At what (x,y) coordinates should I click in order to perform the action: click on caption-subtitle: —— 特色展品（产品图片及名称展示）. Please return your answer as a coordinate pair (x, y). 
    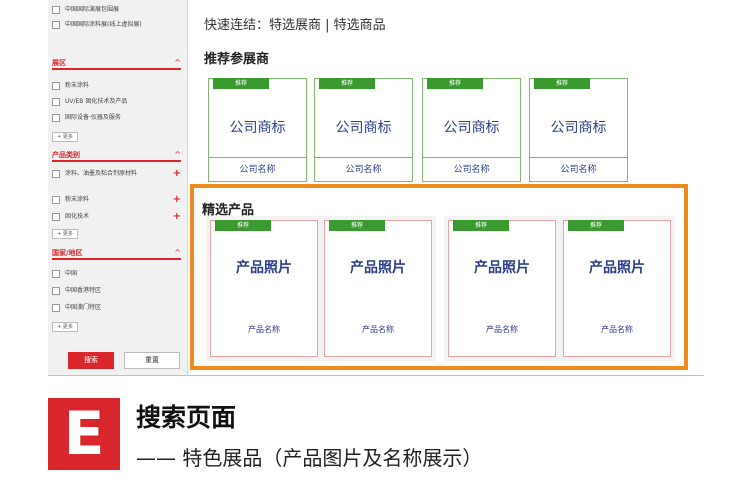
    Looking at the image, I should click on (309, 458).